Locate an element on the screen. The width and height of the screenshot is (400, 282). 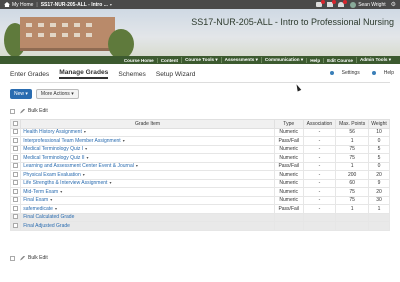
new-button: New ▾ is located at coordinates (21, 94).